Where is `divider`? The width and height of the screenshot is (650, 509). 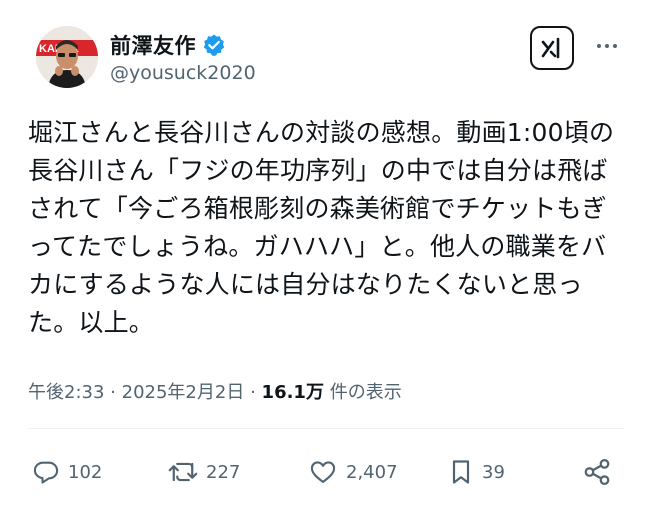 divider is located at coordinates (326, 428).